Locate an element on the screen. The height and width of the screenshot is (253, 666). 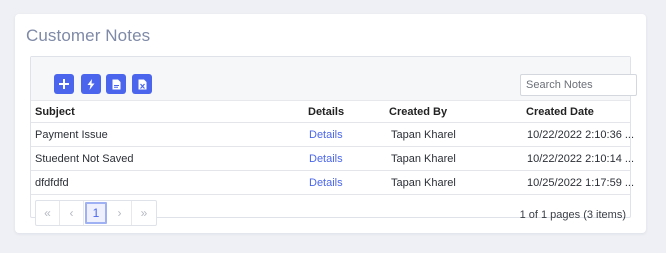
search-input is located at coordinates (578, 85).